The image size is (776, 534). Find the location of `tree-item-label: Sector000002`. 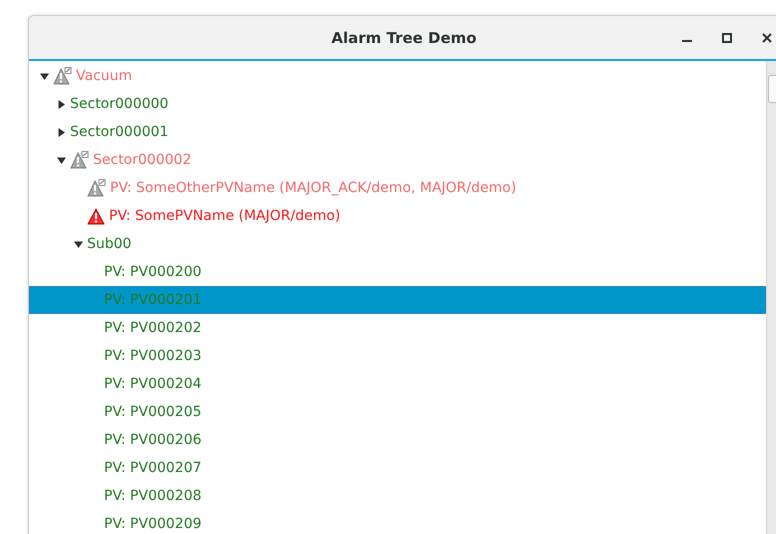

tree-item-label: Sector000002 is located at coordinates (142, 160).